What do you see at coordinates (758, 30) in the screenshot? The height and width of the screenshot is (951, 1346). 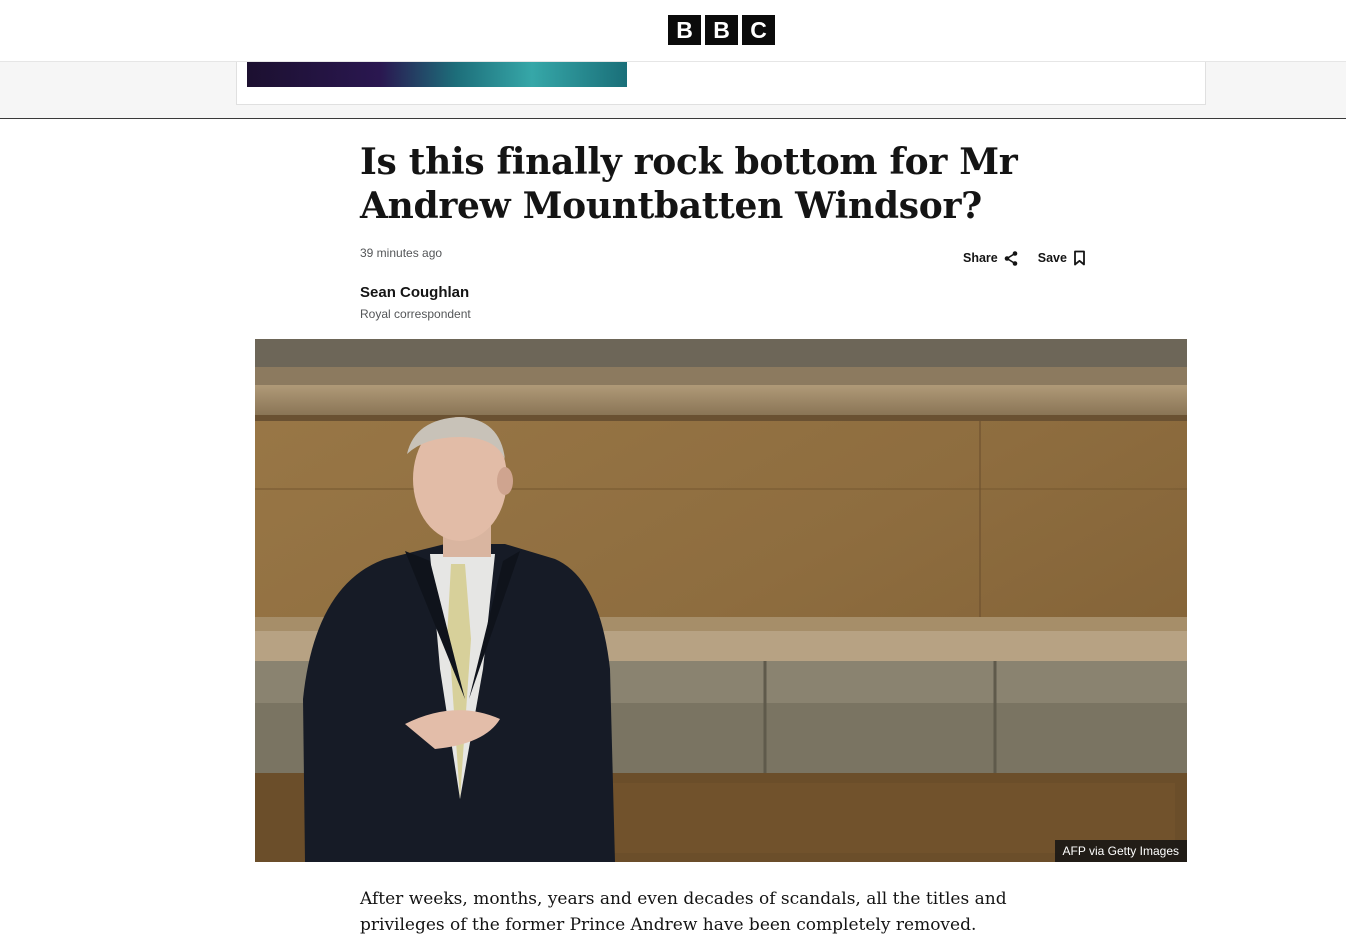 I see `logo-letter-c: C` at bounding box center [758, 30].